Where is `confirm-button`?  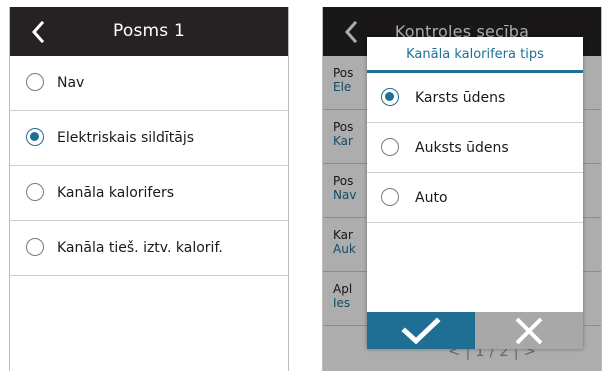 confirm-button is located at coordinates (421, 330).